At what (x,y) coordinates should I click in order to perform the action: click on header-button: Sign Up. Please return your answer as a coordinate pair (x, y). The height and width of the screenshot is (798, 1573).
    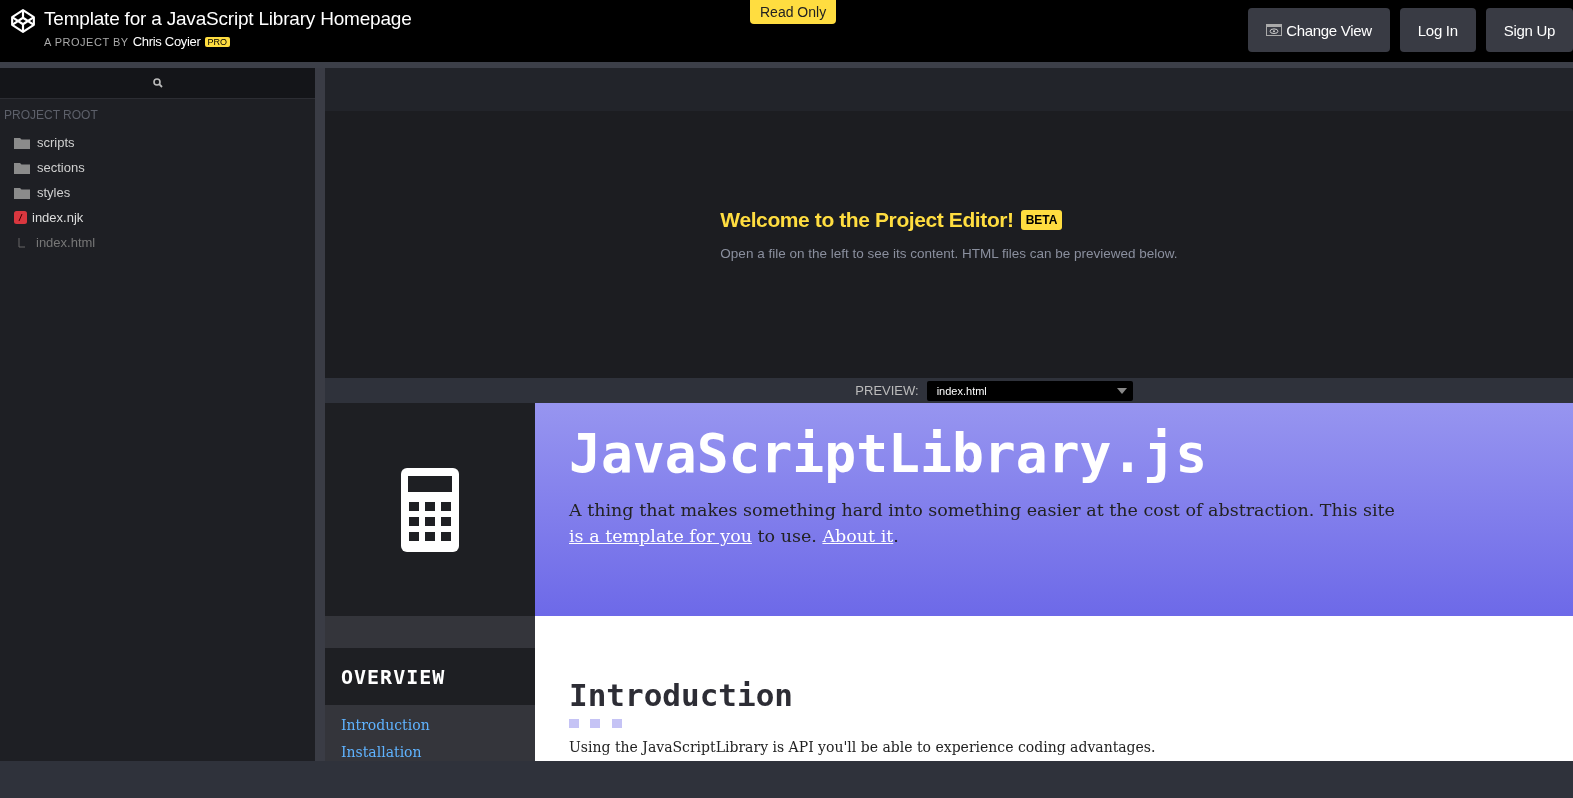
    Looking at the image, I should click on (1529, 30).